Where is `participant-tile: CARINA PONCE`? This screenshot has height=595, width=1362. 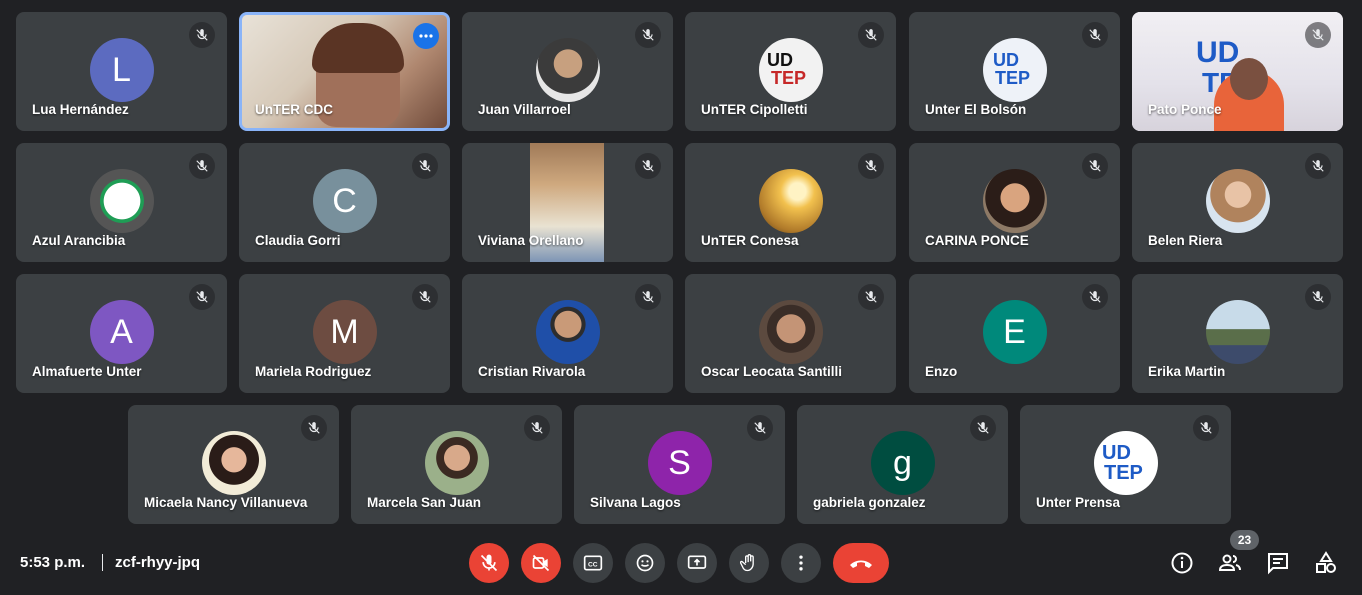 participant-tile: CARINA PONCE is located at coordinates (1014, 202).